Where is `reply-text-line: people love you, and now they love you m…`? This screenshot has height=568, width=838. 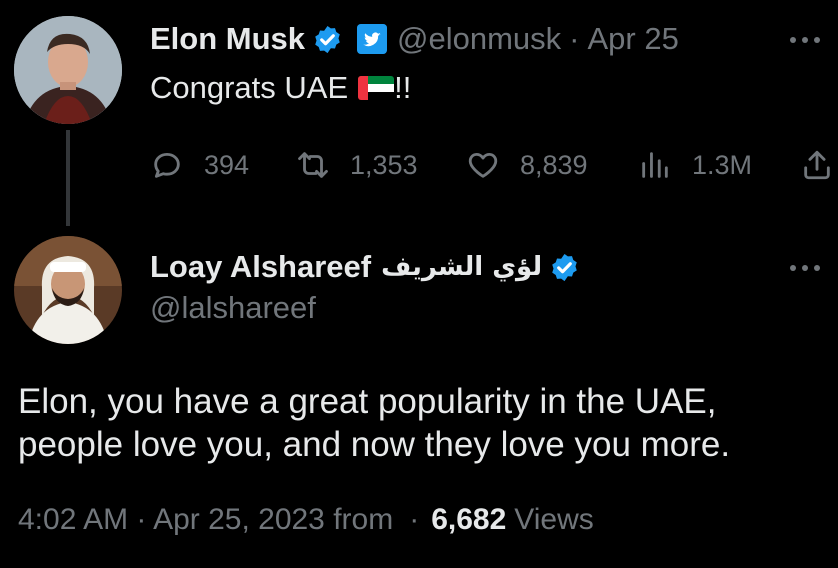 reply-text-line: people love you, and now they love you m… is located at coordinates (374, 444).